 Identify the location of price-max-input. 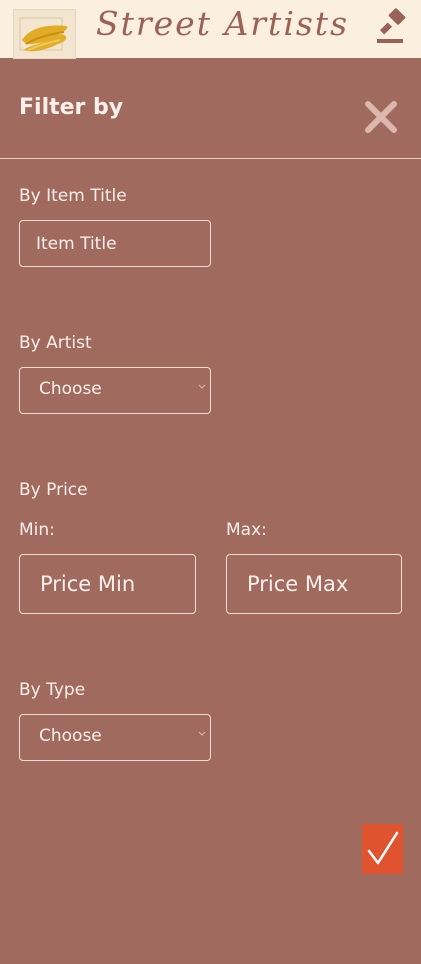
(314, 584).